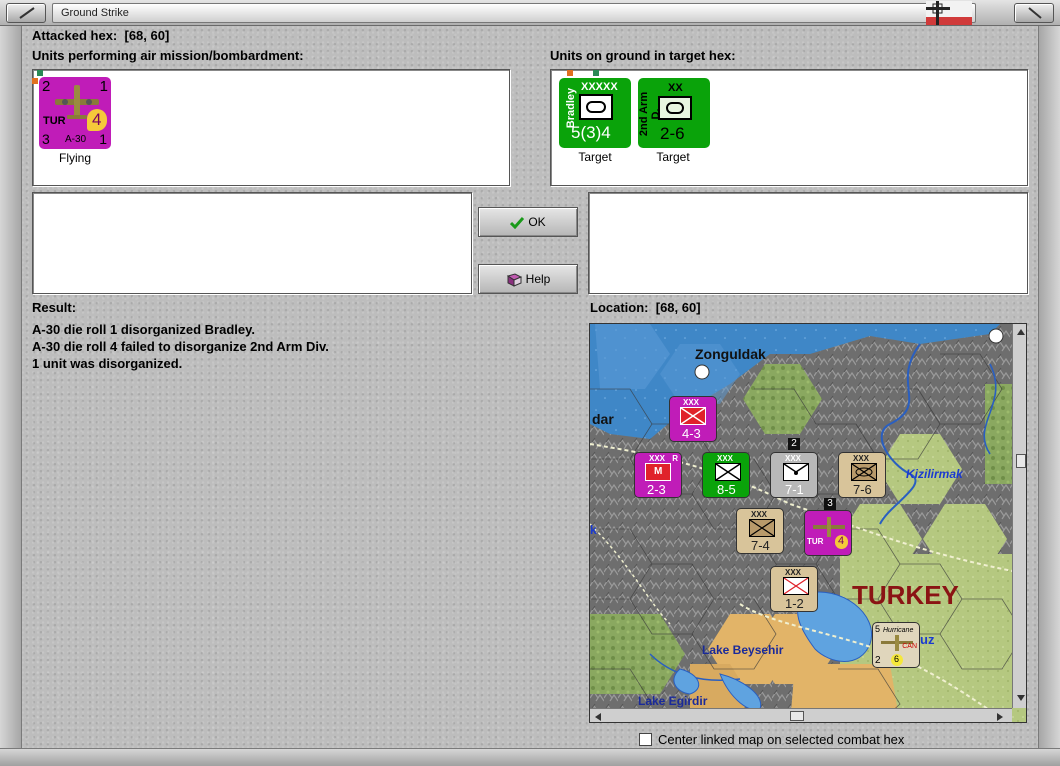  What do you see at coordinates (796, 586) in the screenshot?
I see `hq-symbol-icon` at bounding box center [796, 586].